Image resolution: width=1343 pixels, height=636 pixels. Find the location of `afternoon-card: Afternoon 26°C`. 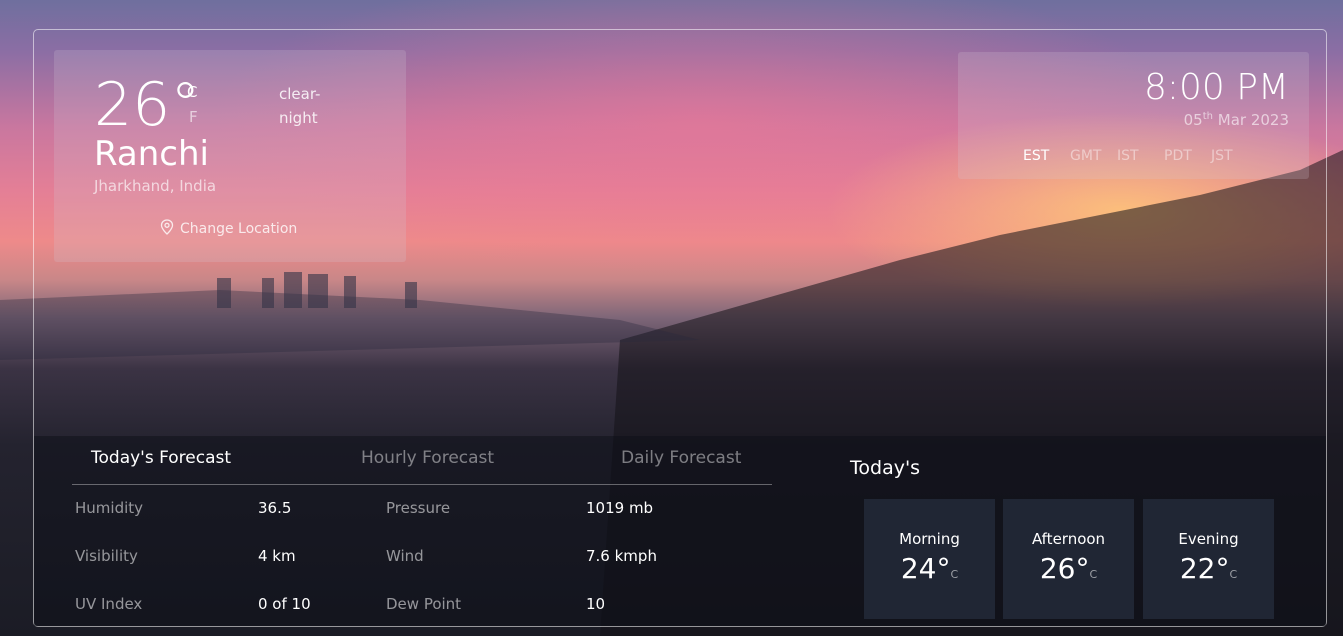

afternoon-card: Afternoon 26°C is located at coordinates (1068, 559).